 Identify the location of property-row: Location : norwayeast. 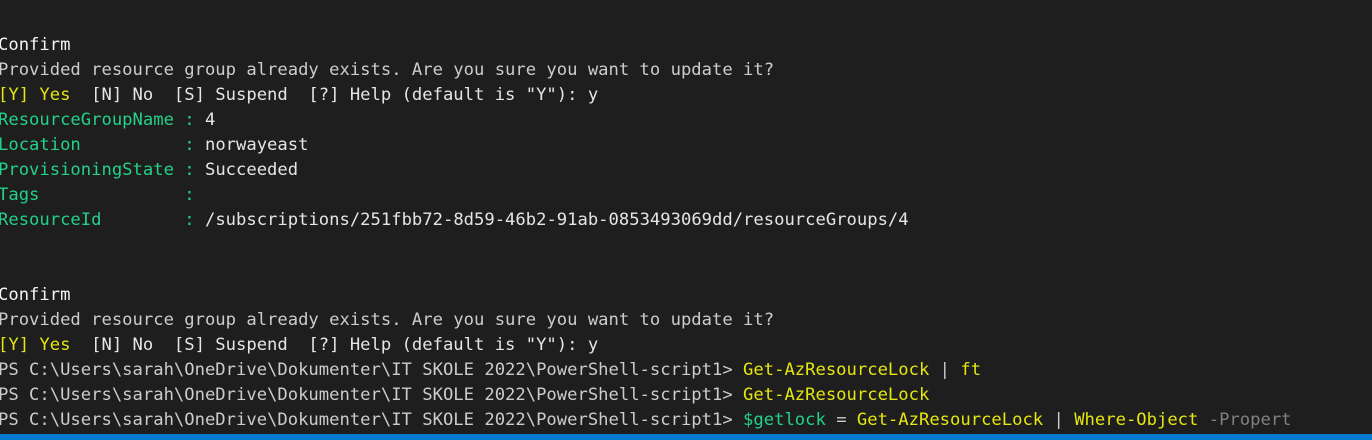
(154, 145).